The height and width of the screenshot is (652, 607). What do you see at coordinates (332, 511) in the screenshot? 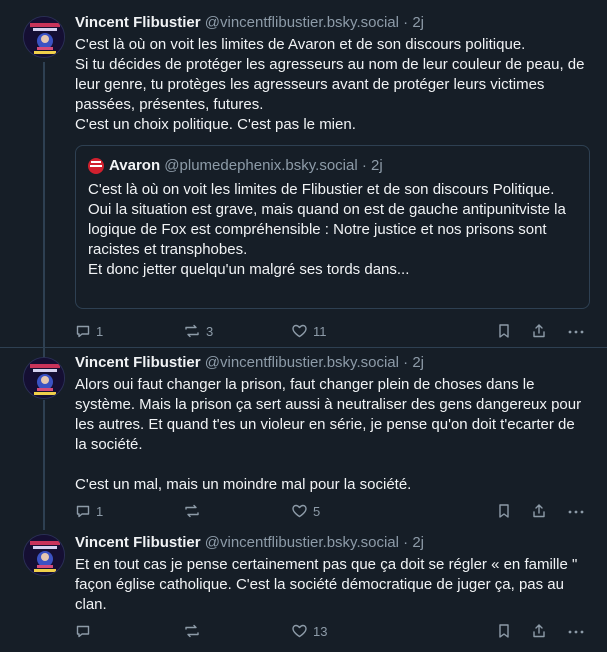
I see `post-actions: 1 5` at bounding box center [332, 511].